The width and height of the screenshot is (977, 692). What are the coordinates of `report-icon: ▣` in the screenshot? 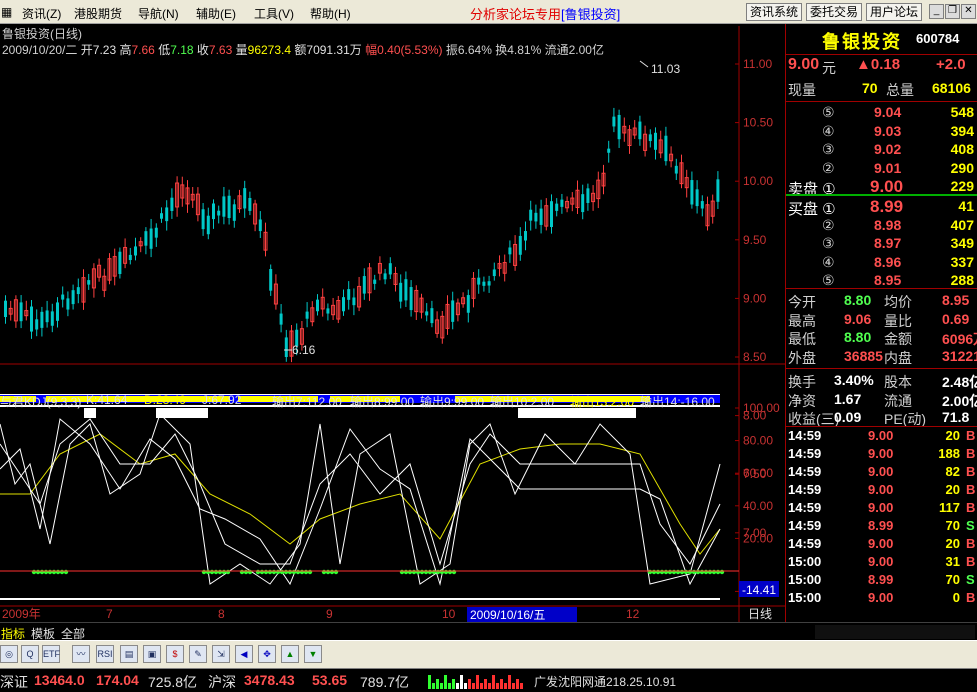 It's located at (152, 654).